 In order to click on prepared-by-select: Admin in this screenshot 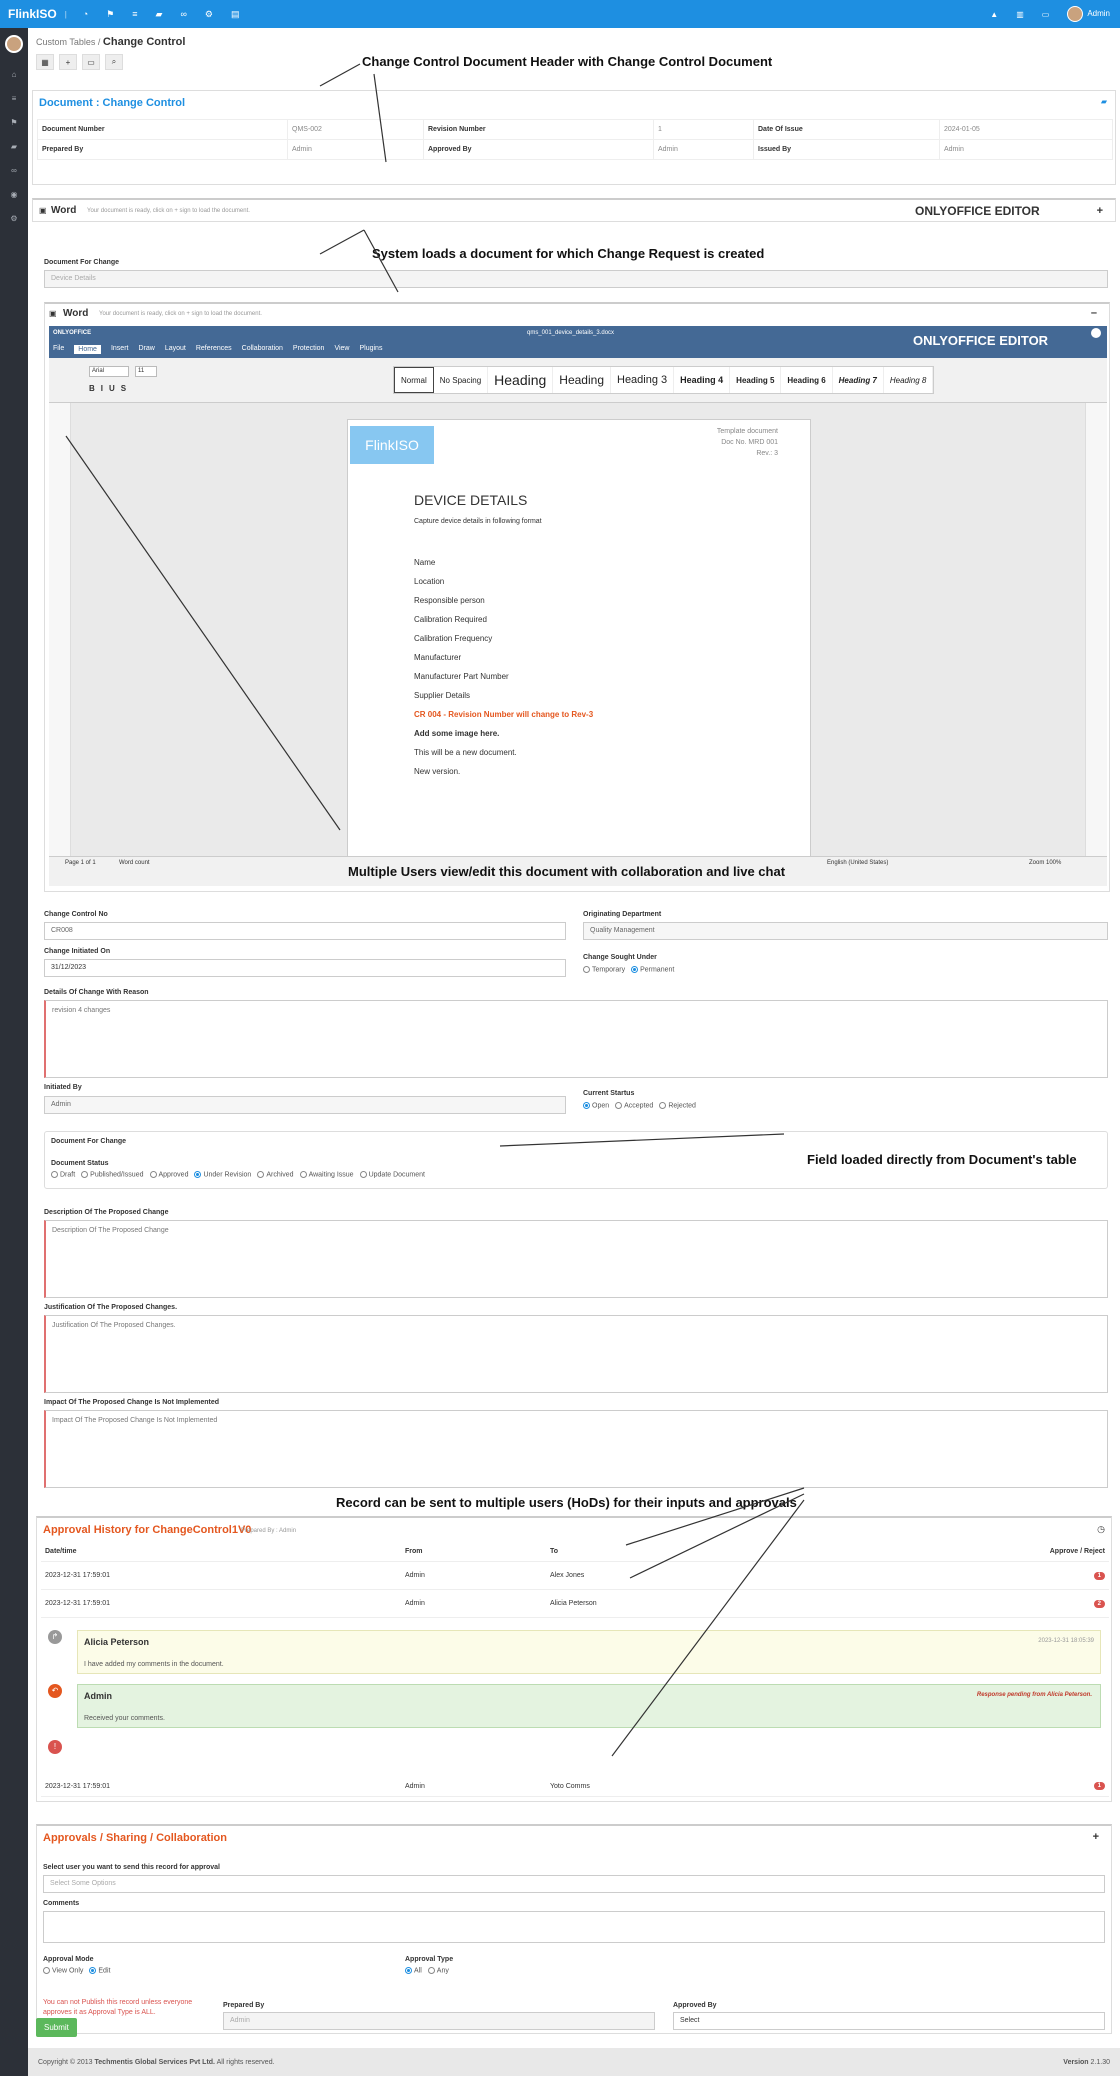, I will do `click(439, 2021)`.